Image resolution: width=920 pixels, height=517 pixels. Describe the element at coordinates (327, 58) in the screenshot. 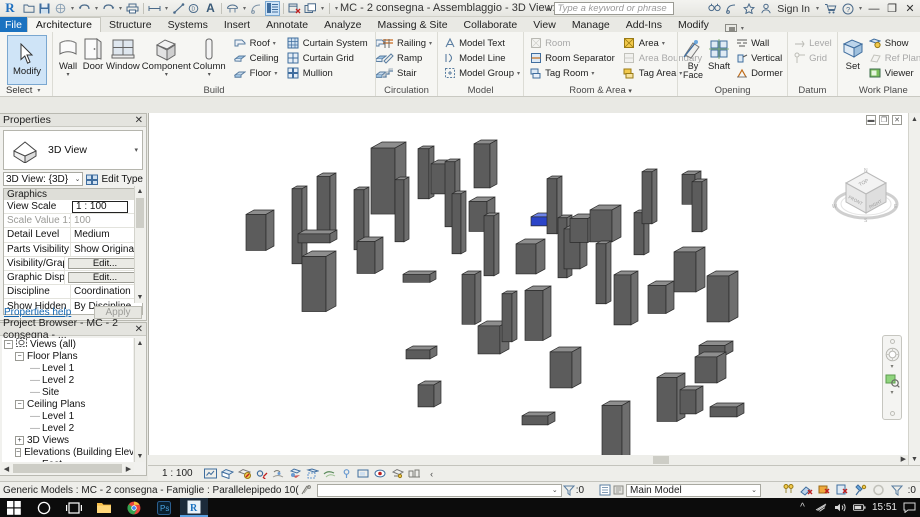

I see `curtain-grid-button: Curtain Grid` at that location.